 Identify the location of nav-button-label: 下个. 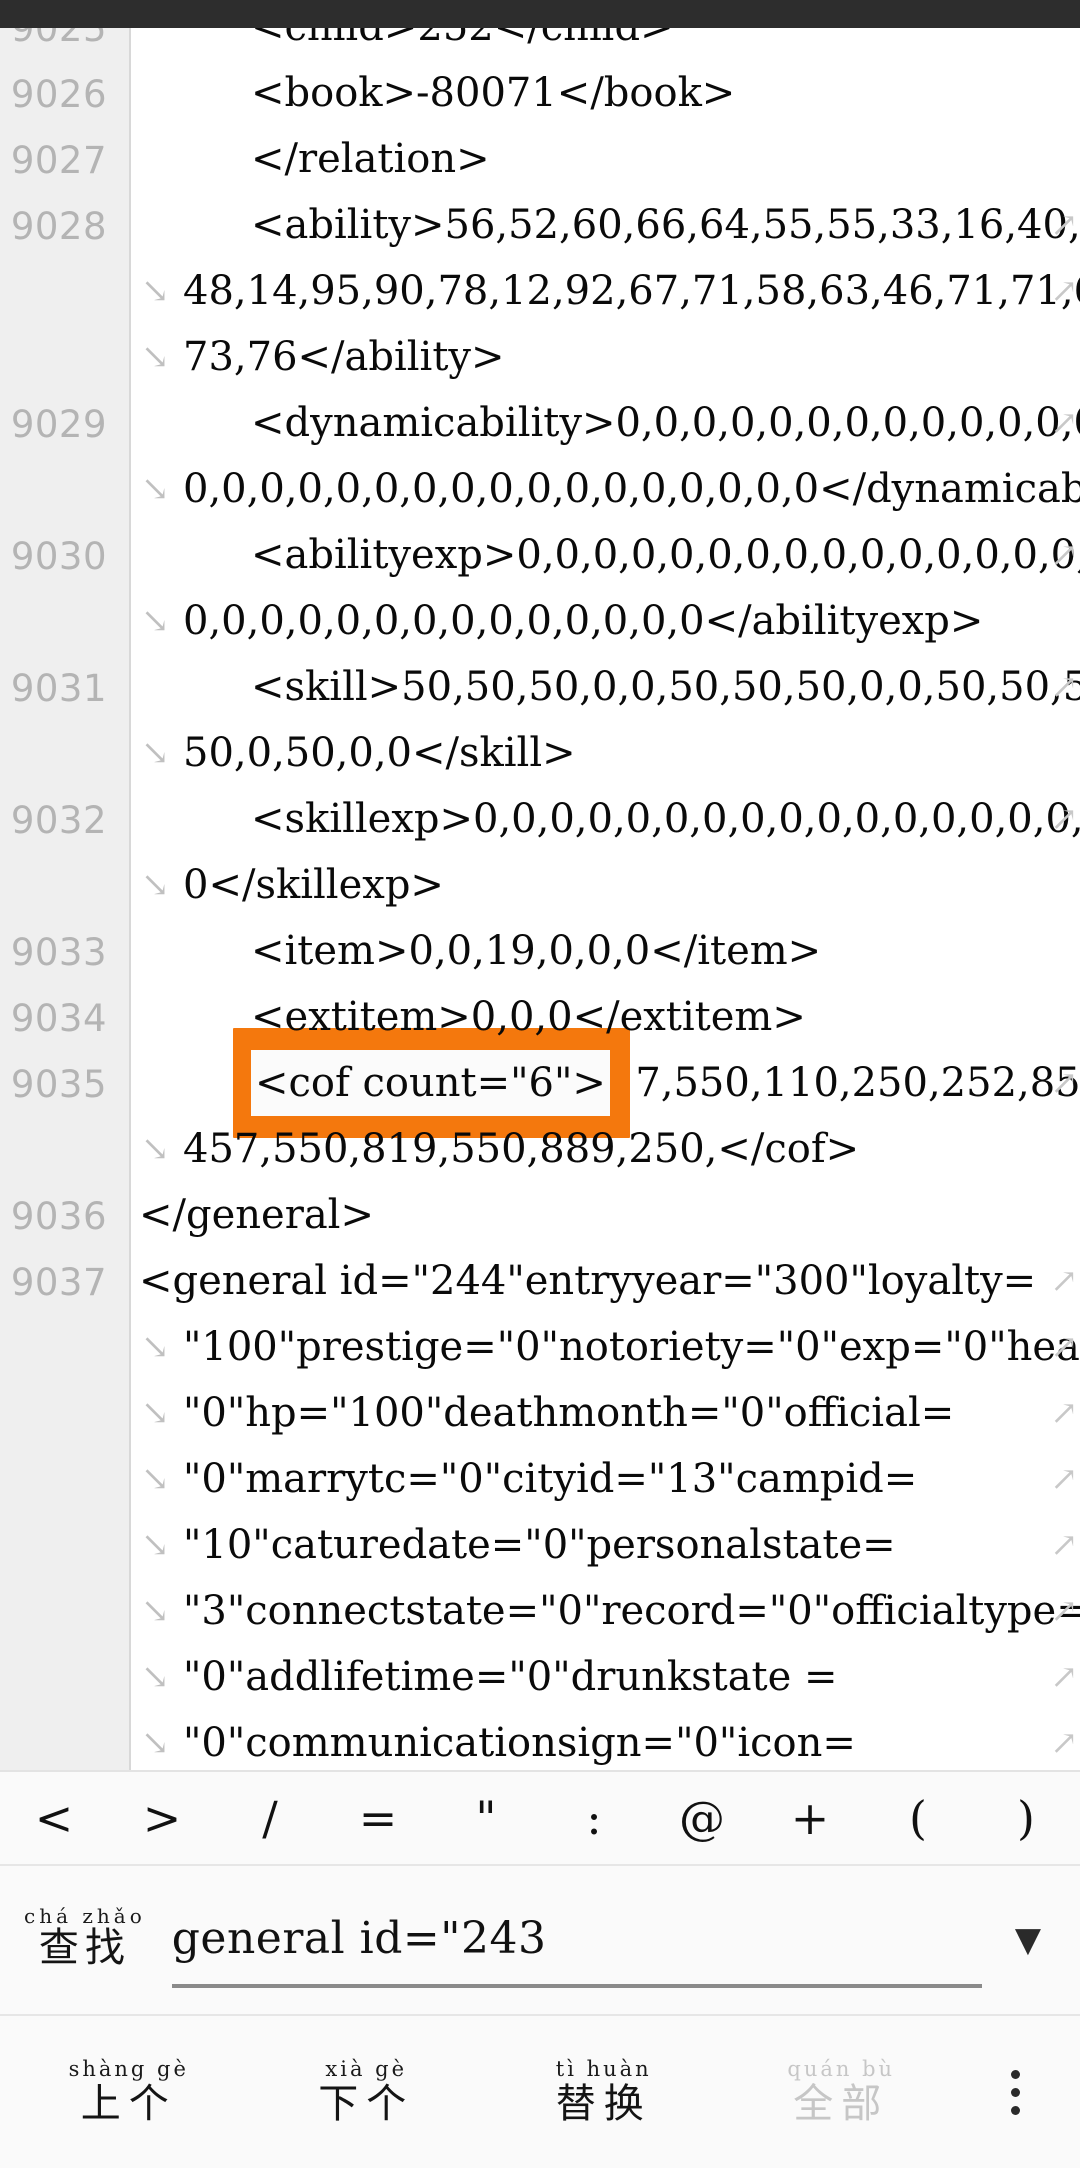
(366, 2104).